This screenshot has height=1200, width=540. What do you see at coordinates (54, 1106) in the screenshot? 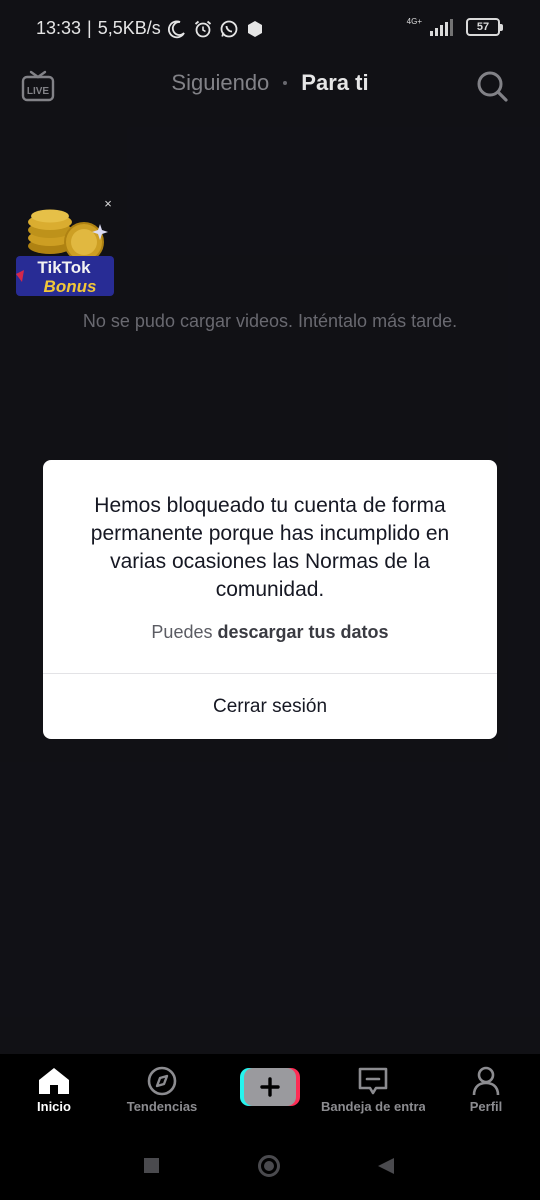
I see `nav-home-label: Inicio` at bounding box center [54, 1106].